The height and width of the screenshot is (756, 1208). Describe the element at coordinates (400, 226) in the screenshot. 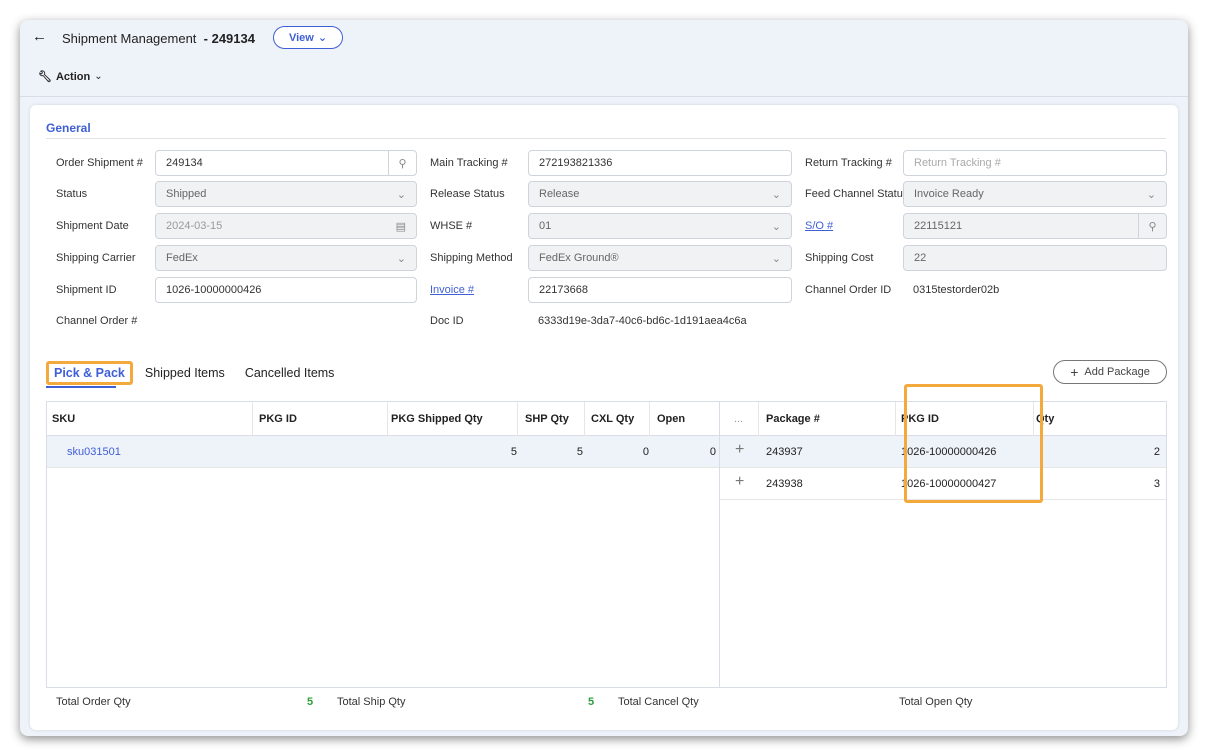

I see `calendar-icon: ▤` at that location.